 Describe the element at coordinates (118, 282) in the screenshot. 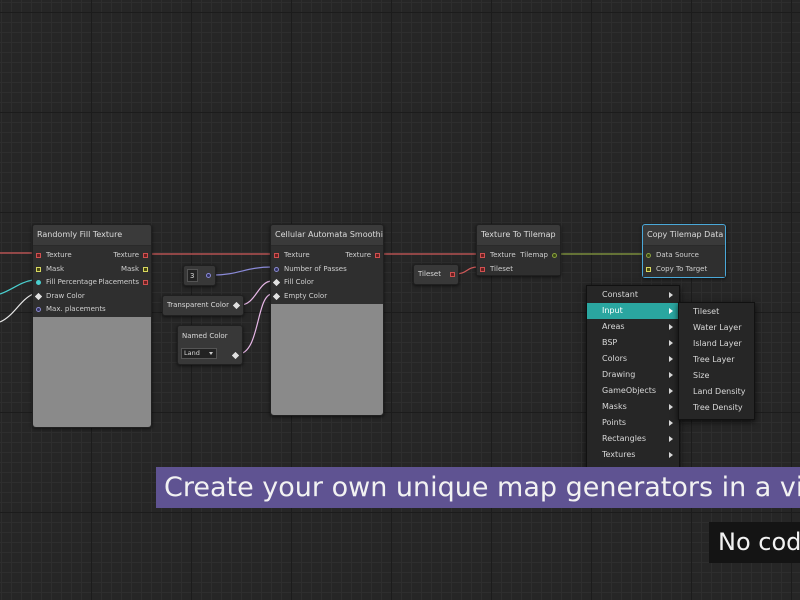

I see `port-label: Placements` at that location.